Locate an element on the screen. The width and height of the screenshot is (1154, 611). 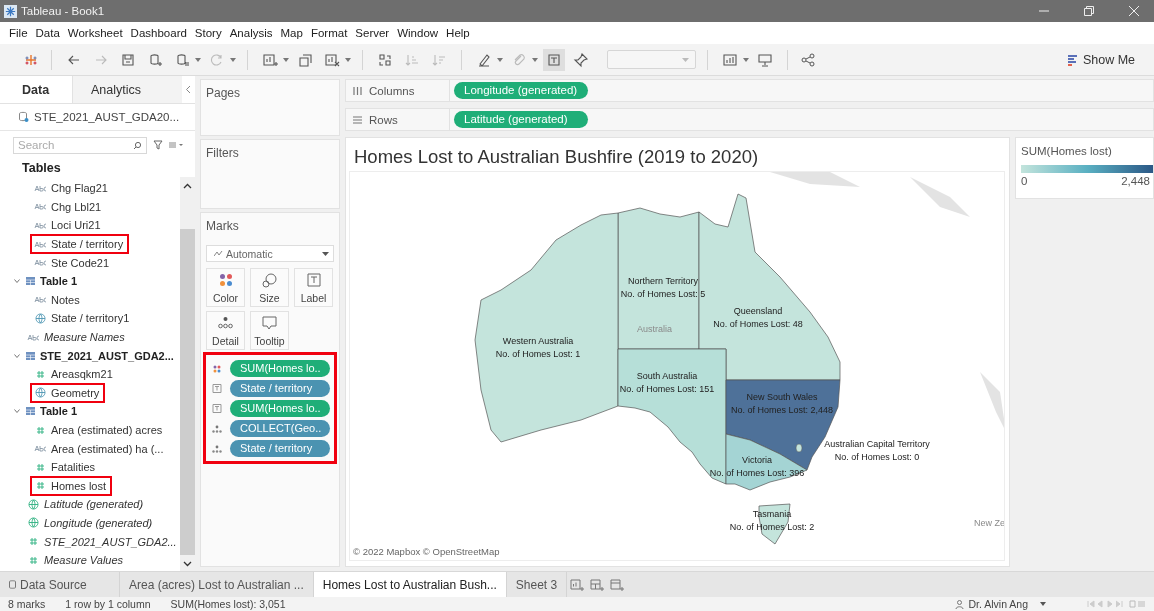
menu-item: Server is located at coordinates (372, 33).